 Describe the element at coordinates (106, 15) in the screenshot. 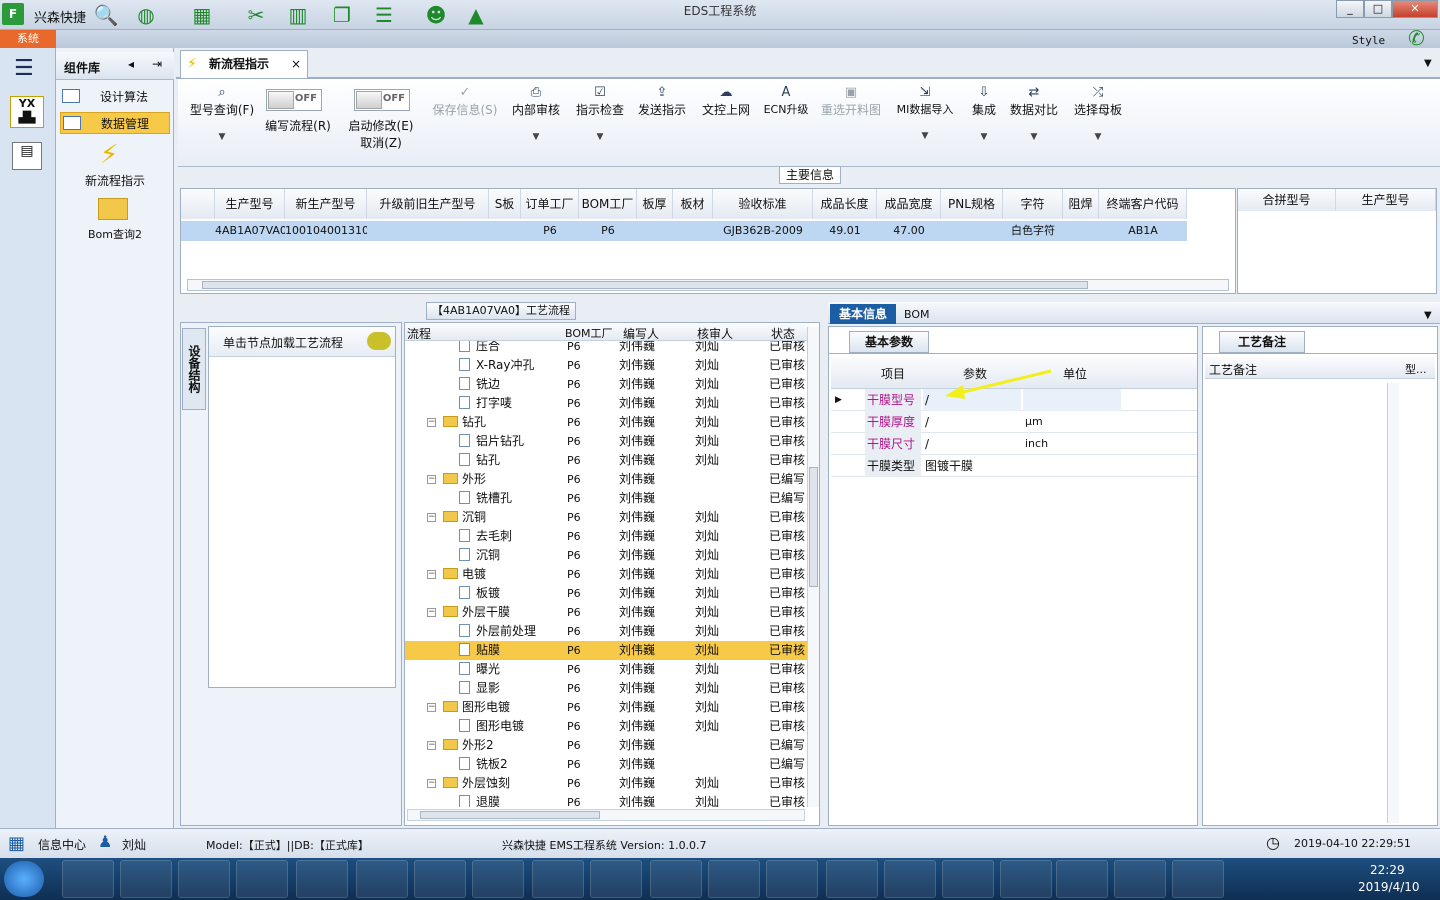

I see `search-icon: 🔍` at that location.